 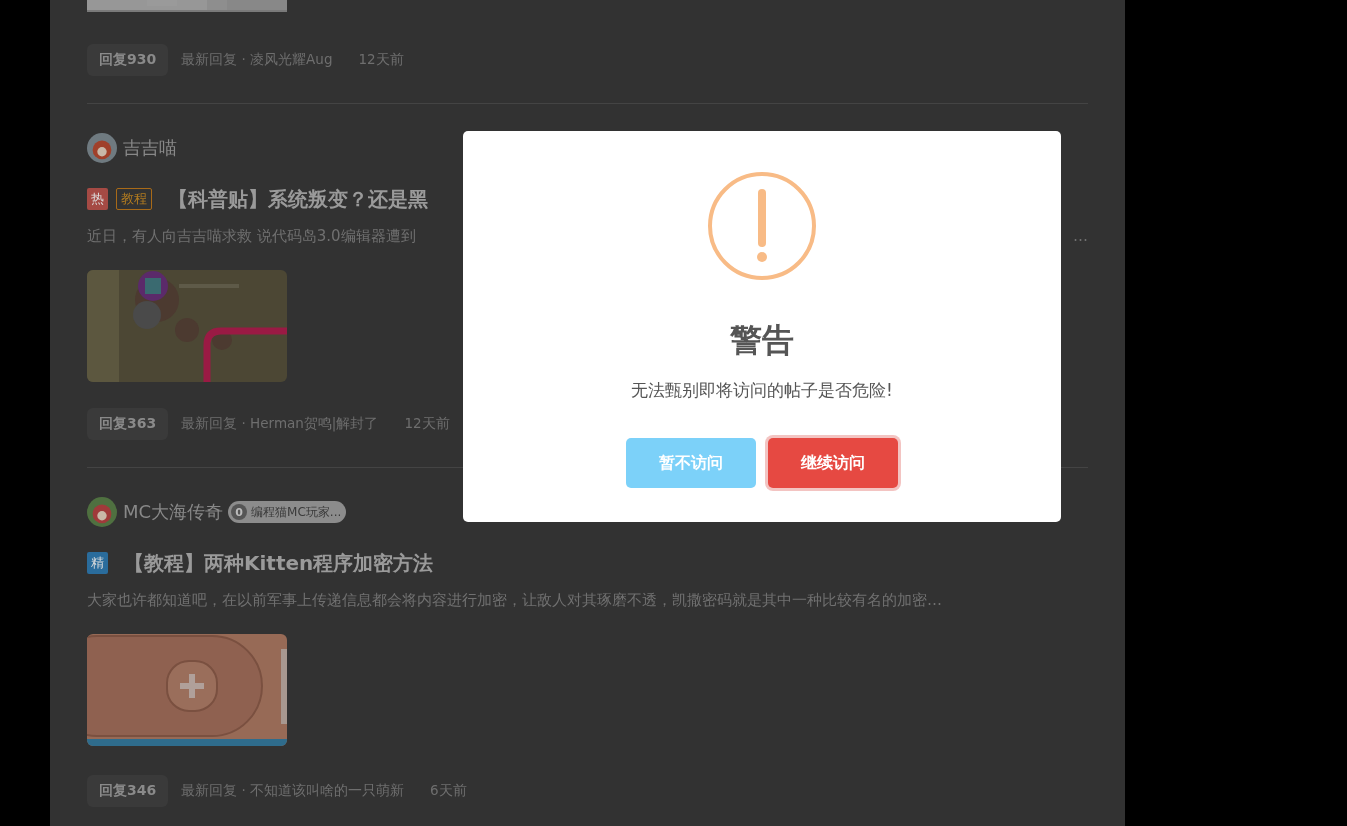 I want to click on post-tag: 精, so click(x=97, y=563).